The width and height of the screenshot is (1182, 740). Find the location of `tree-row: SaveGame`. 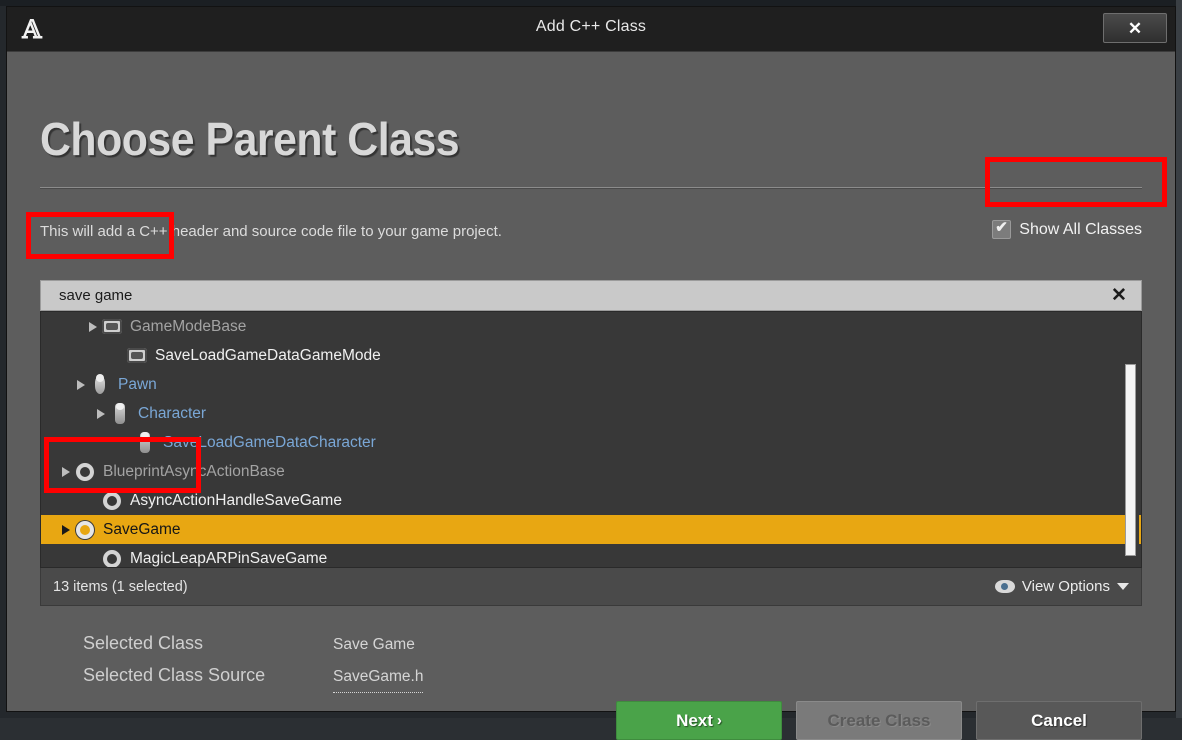

tree-row: SaveGame is located at coordinates (591, 529).